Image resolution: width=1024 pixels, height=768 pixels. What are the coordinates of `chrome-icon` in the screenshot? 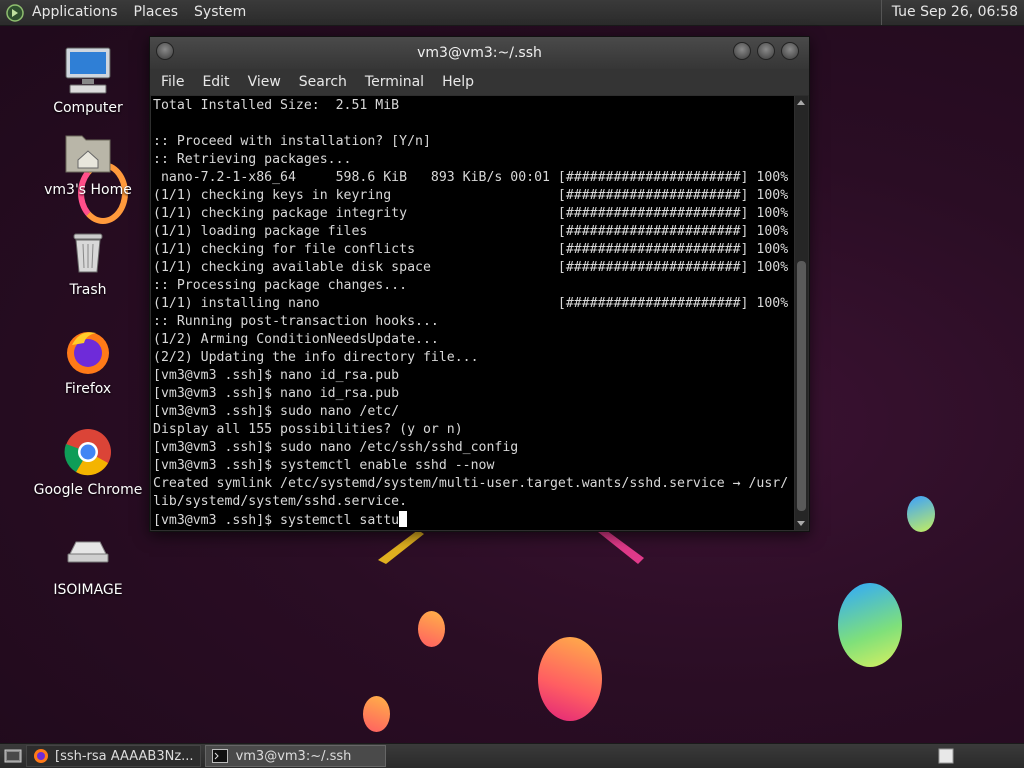 It's located at (87, 452).